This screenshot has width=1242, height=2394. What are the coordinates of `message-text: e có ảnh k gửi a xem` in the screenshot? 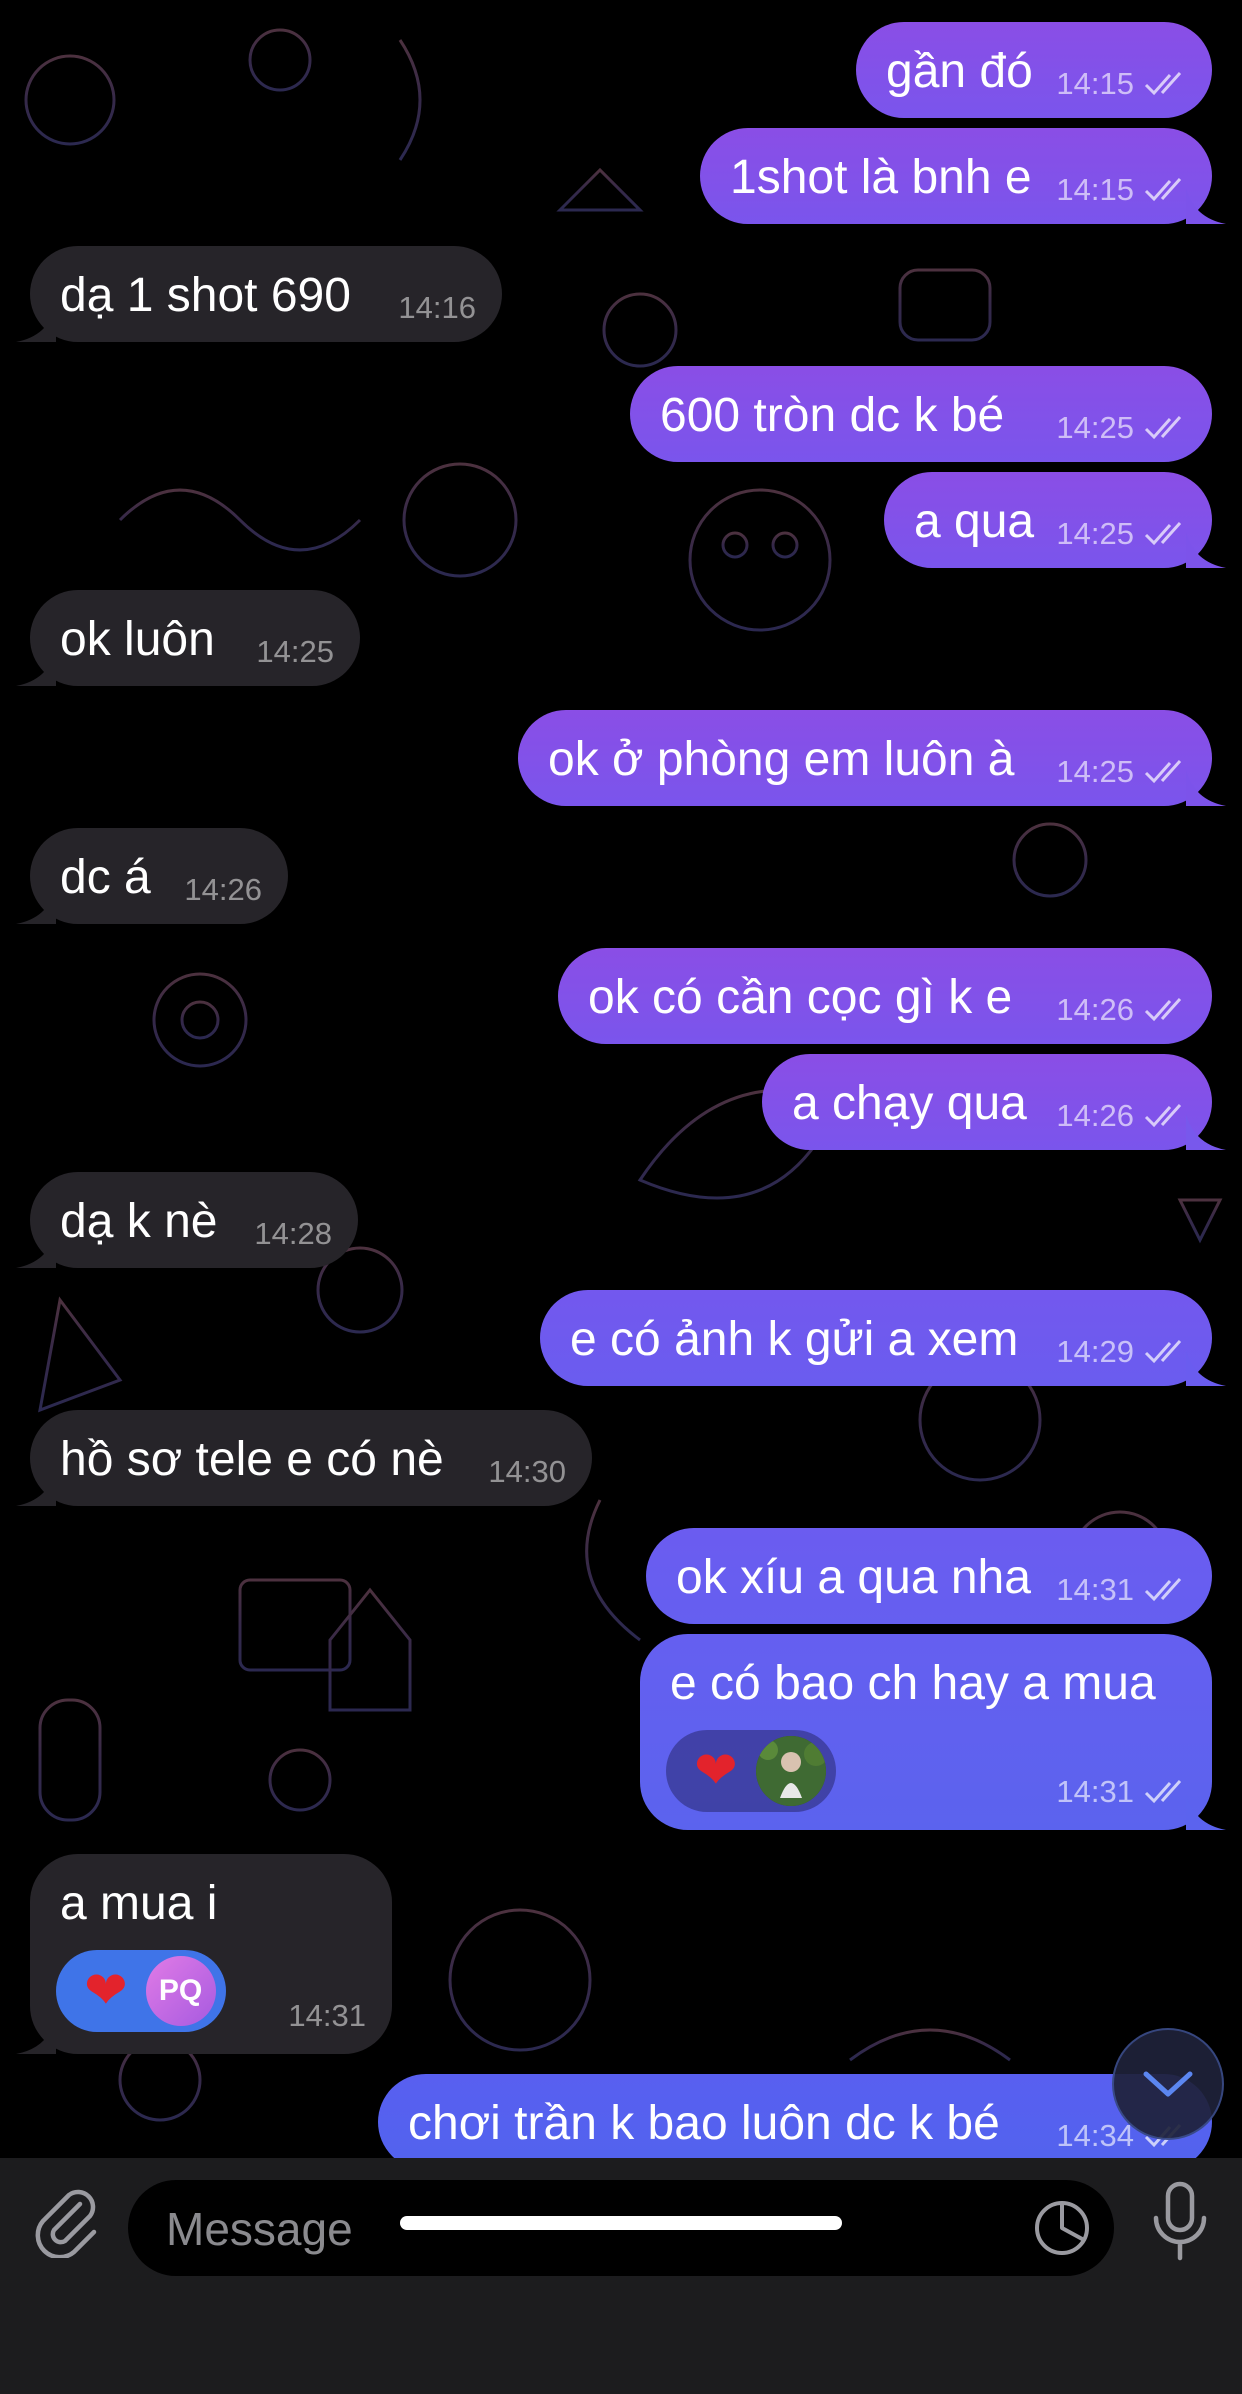 It's located at (794, 1339).